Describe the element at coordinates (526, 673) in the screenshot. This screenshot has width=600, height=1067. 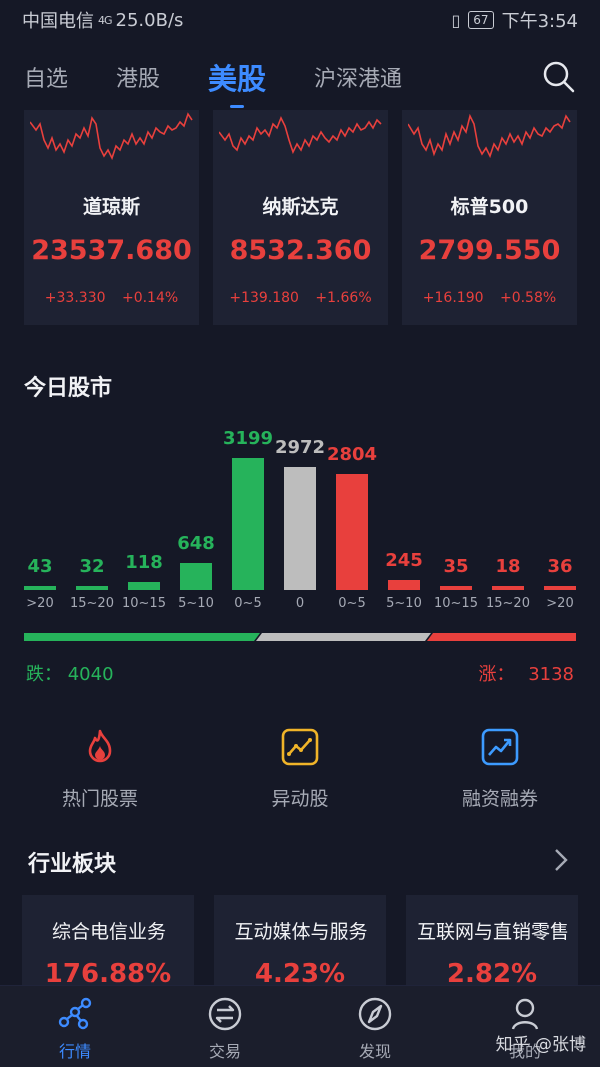
I see `rise-count: 涨： 3138` at that location.